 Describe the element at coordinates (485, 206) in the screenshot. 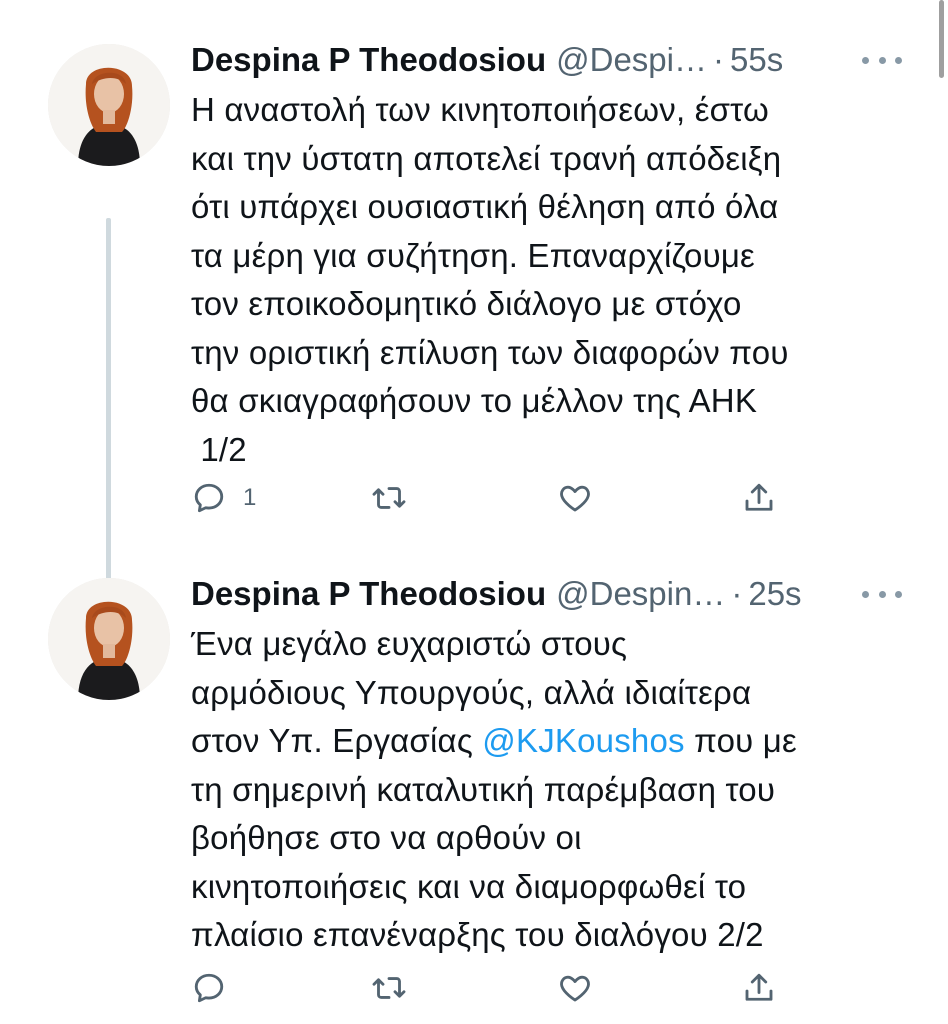

I see `tweet-text-line: ότι υπάρχει ουσιαστική θέληση από όλα` at that location.